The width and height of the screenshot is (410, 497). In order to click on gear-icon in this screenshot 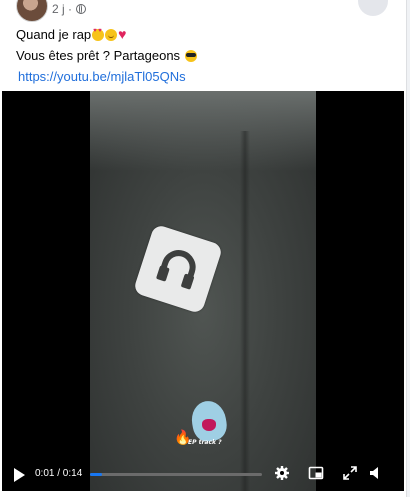, I will do `click(282, 473)`.